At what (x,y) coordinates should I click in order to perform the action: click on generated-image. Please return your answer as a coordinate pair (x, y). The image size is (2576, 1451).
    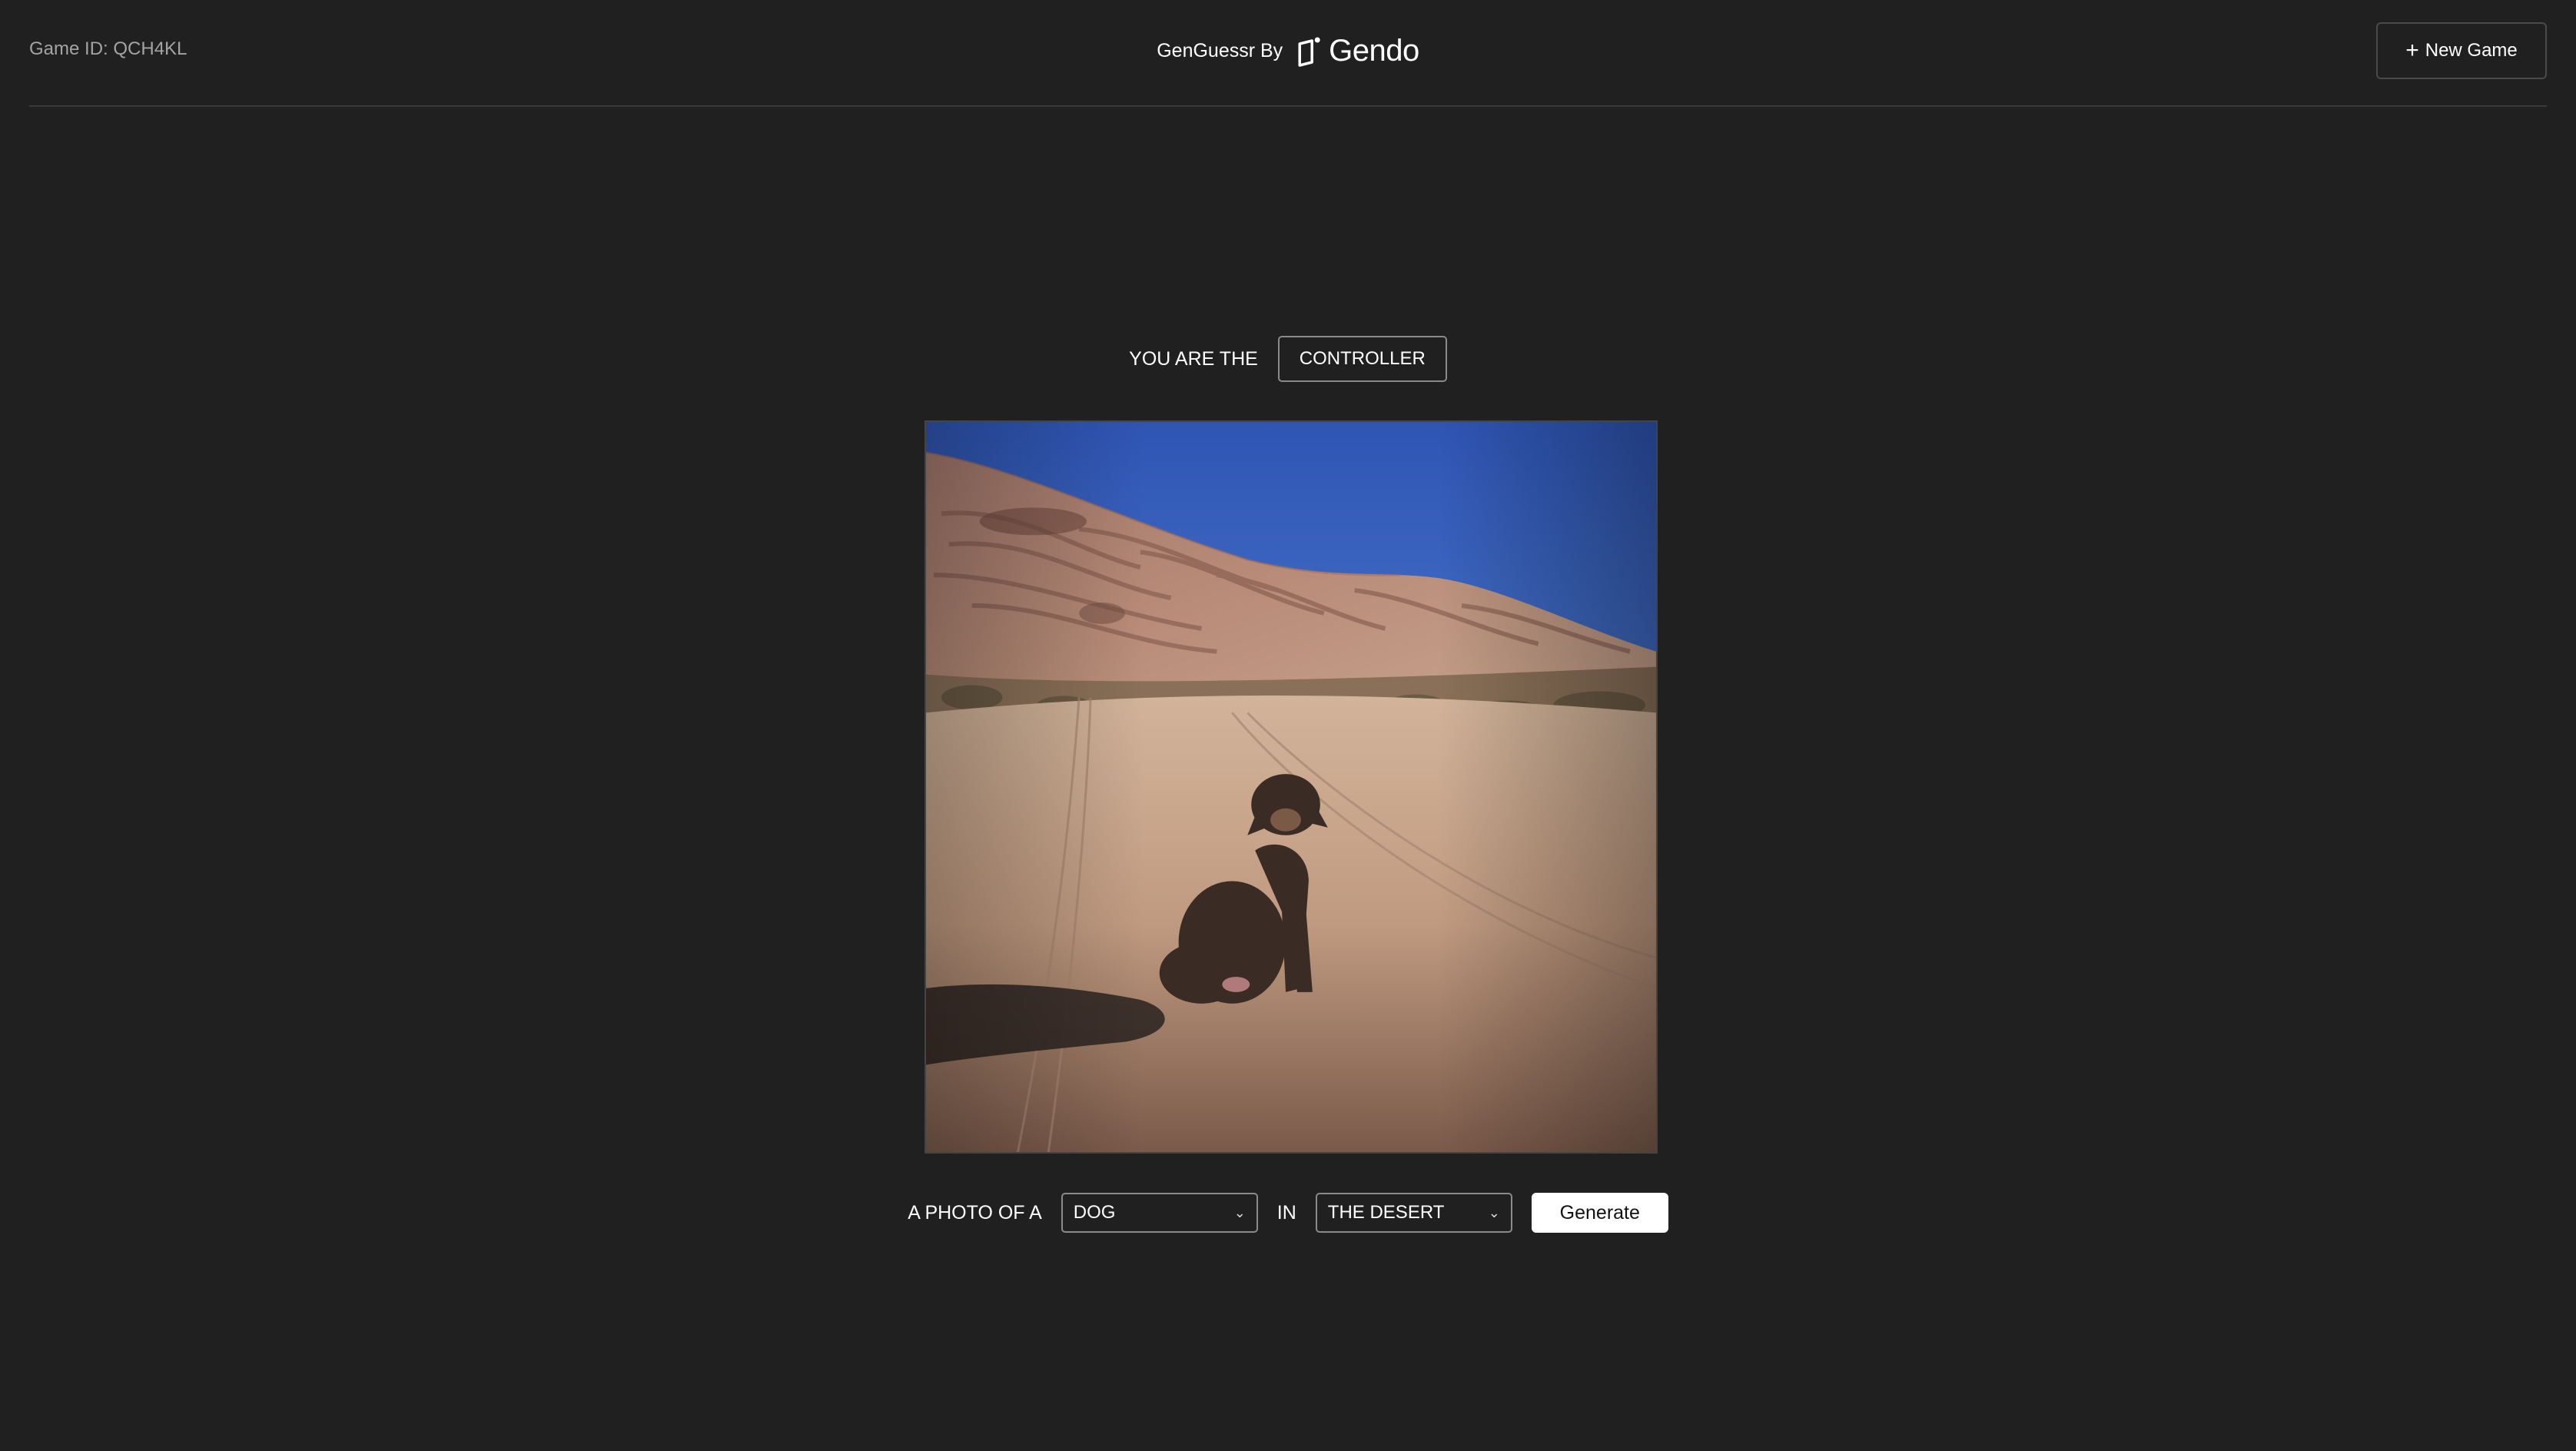
    Looking at the image, I should click on (1291, 787).